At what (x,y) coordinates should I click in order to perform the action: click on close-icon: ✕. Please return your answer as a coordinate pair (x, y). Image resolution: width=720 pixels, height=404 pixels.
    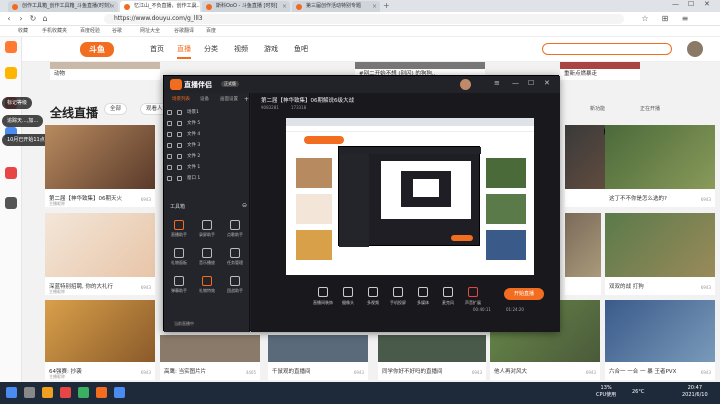
    Looking at the image, I should click on (547, 83).